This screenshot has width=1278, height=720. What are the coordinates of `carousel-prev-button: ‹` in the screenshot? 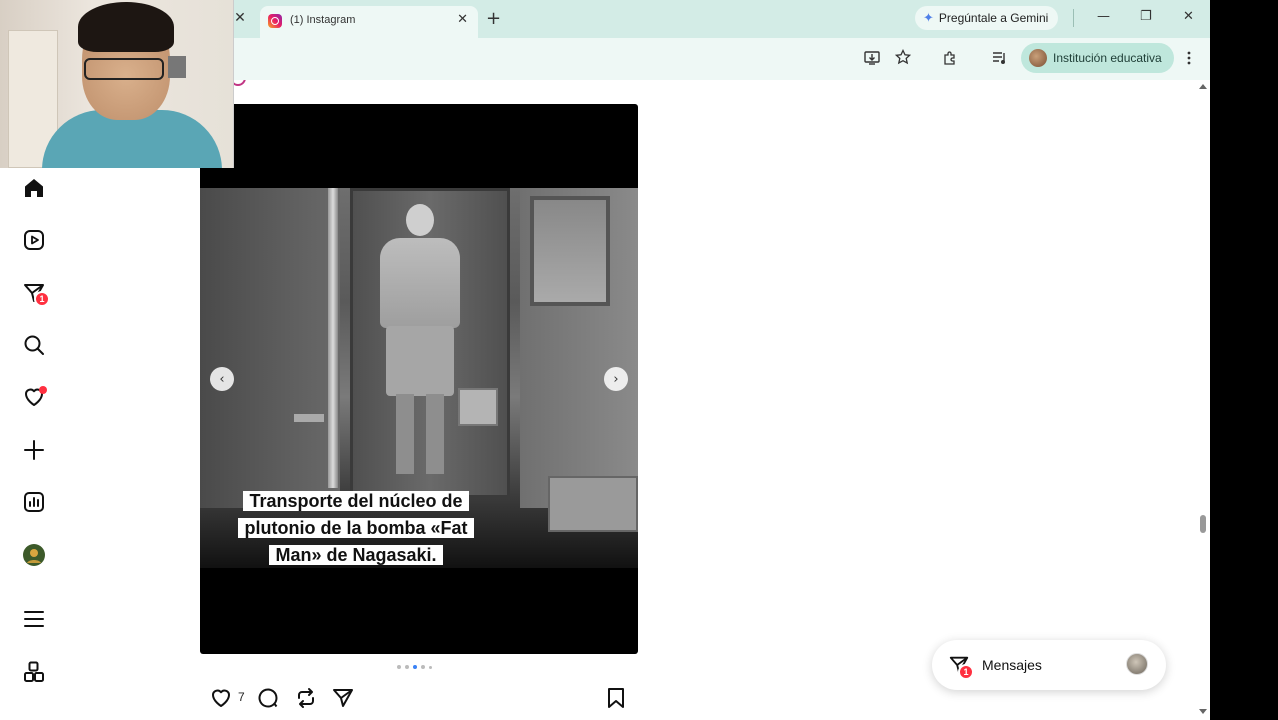 It's located at (222, 379).